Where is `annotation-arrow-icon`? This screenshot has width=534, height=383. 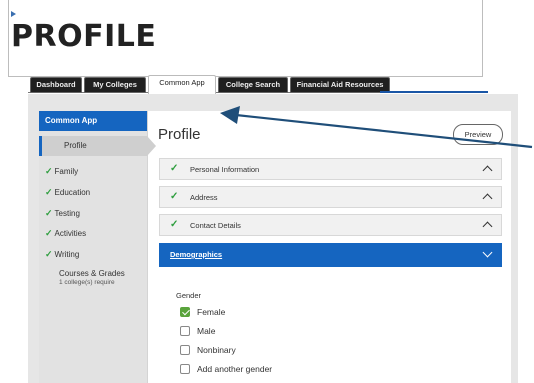 annotation-arrow-icon is located at coordinates (376, 127).